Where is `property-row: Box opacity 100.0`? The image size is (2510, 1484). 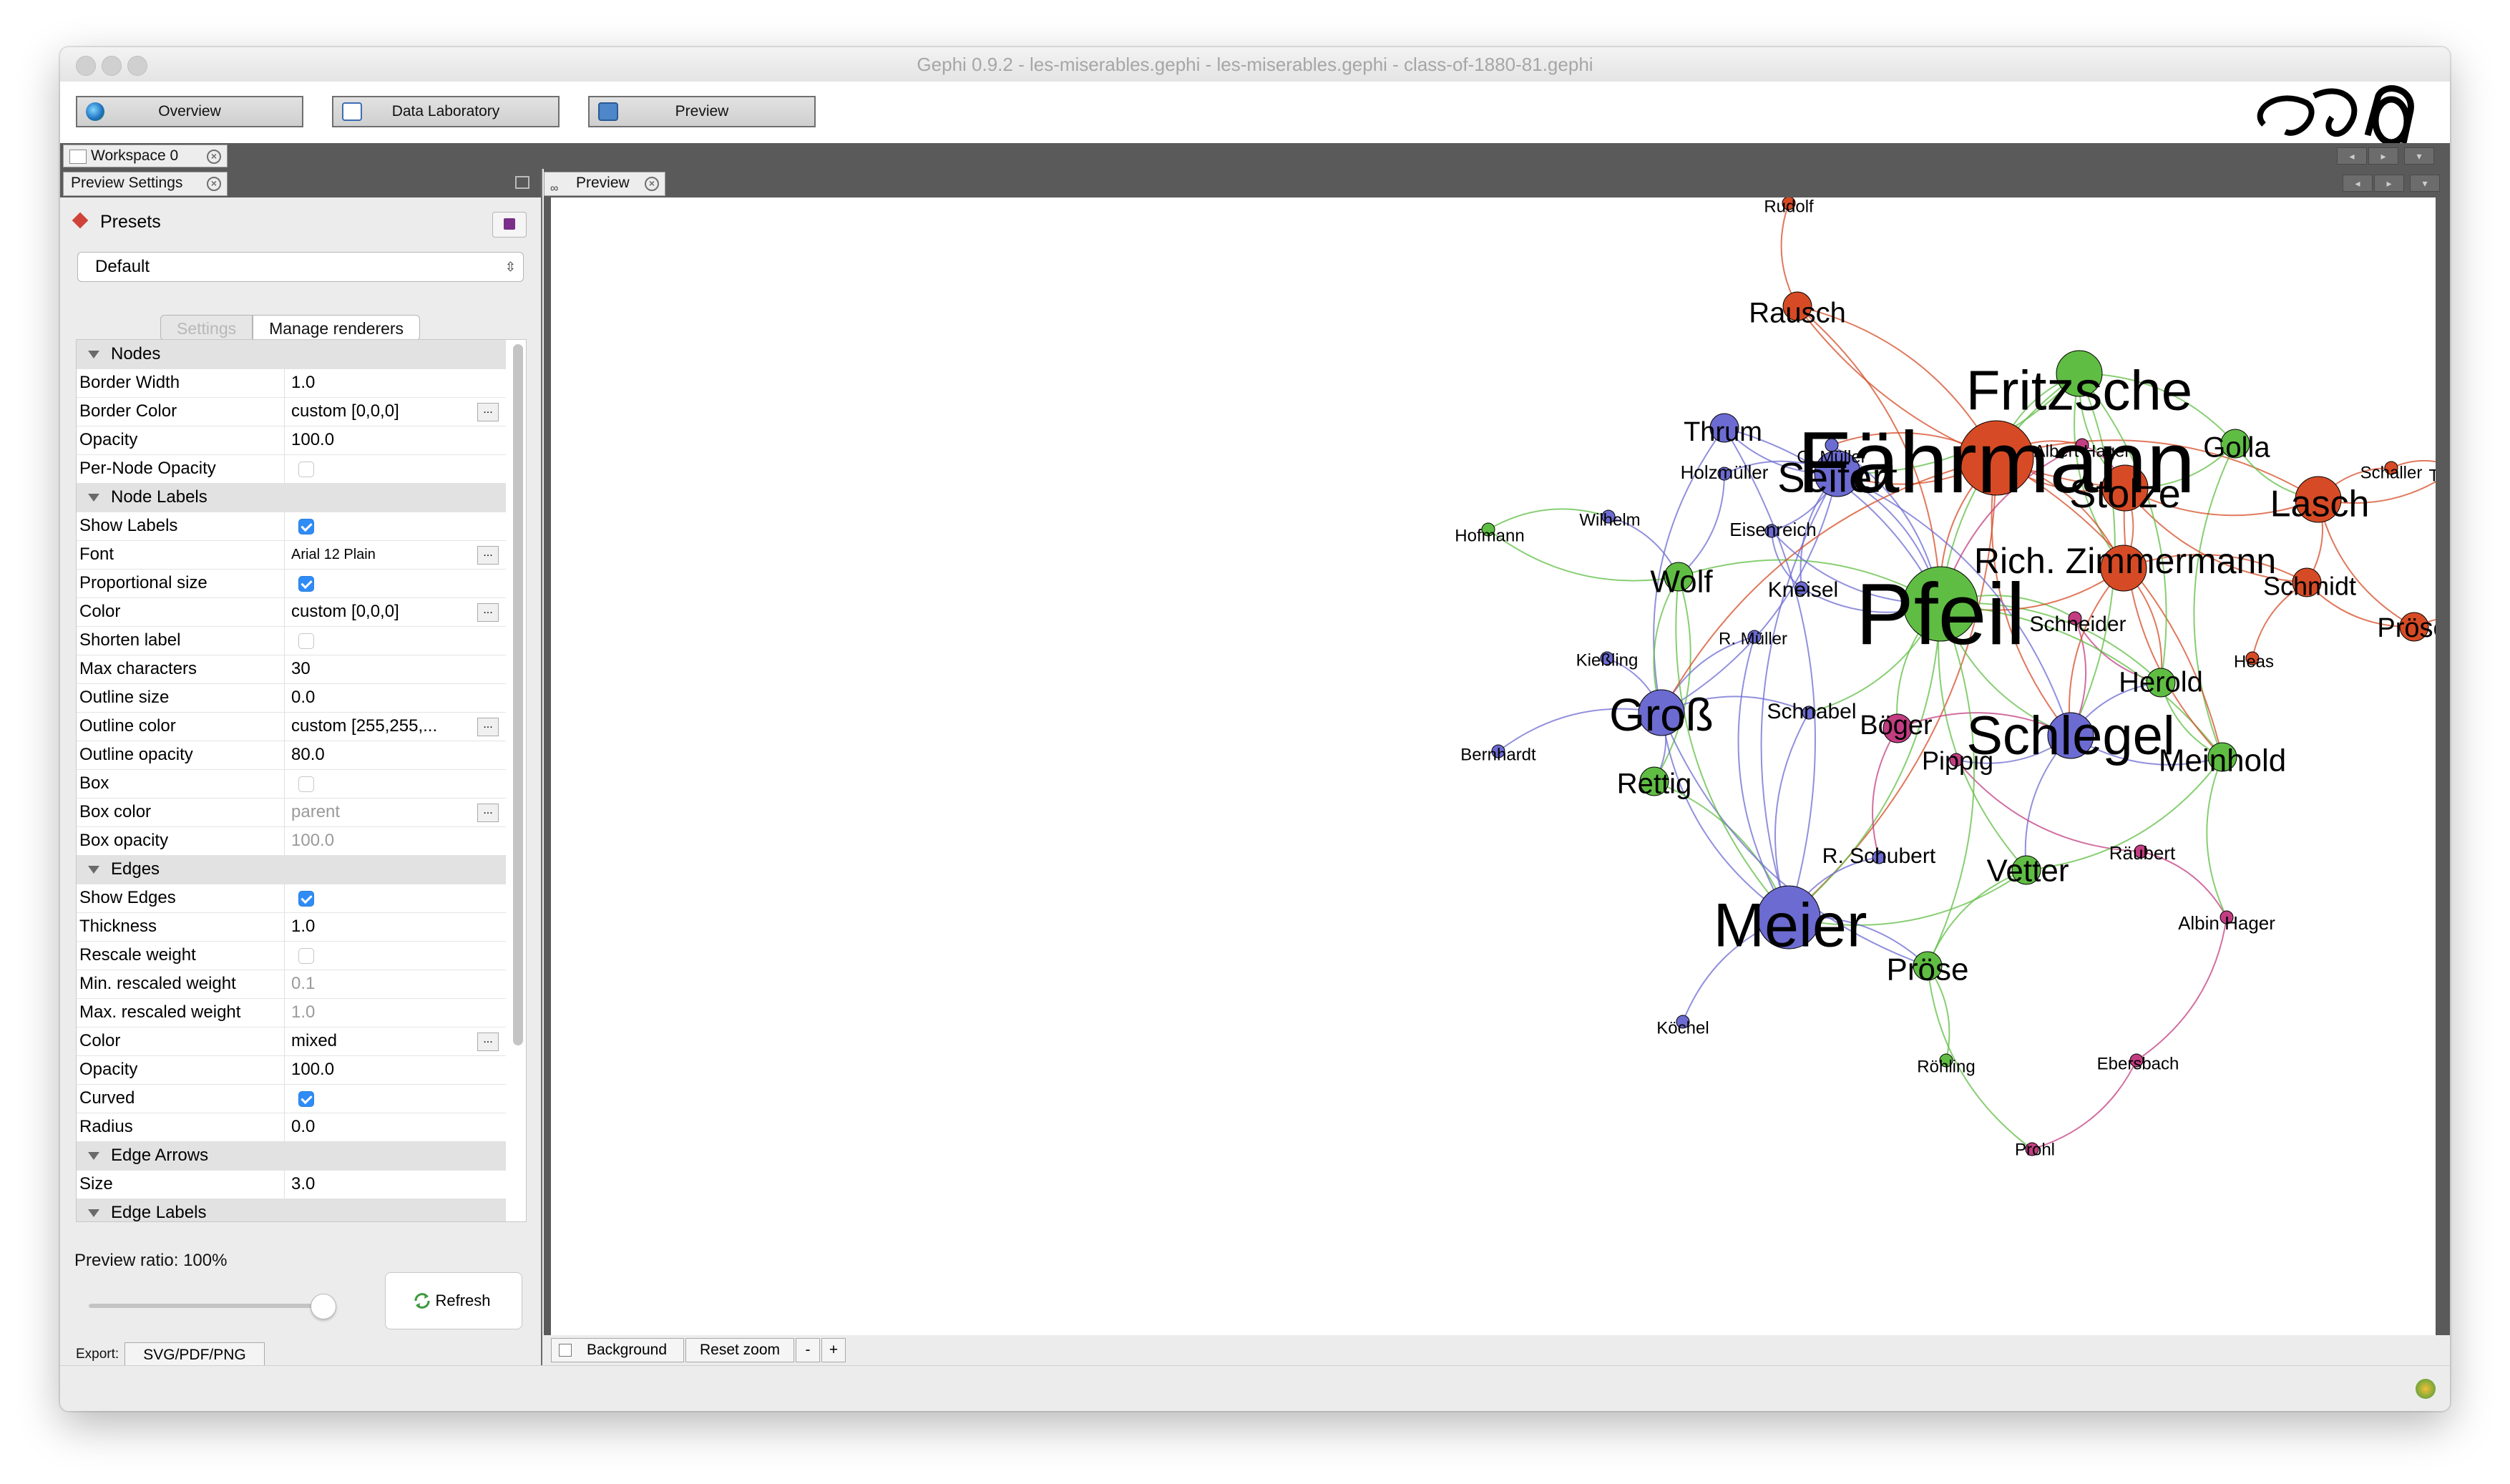 property-row: Box opacity 100.0 is located at coordinates (291, 841).